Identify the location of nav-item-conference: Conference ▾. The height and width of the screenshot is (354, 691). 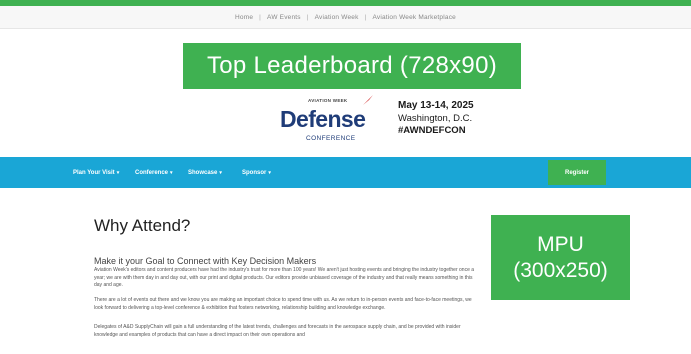
(154, 172).